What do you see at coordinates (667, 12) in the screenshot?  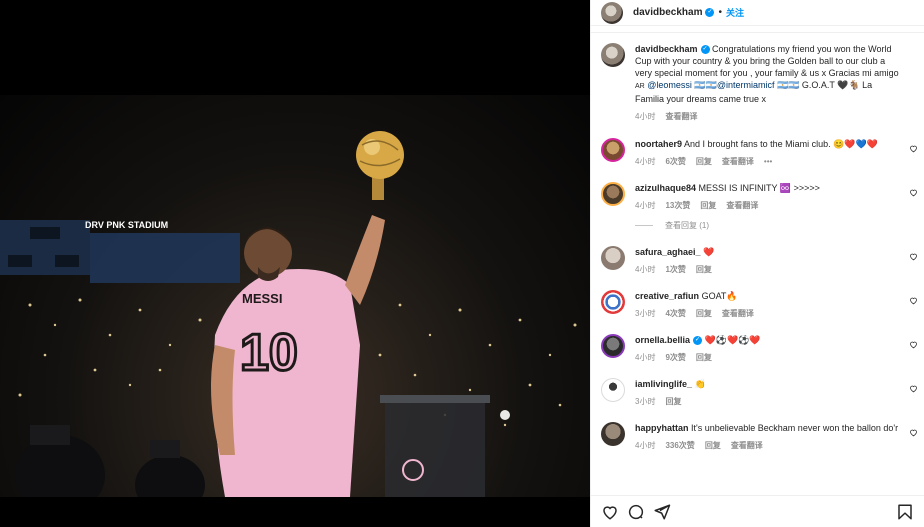 I see `header-username: davidbeckham` at bounding box center [667, 12].